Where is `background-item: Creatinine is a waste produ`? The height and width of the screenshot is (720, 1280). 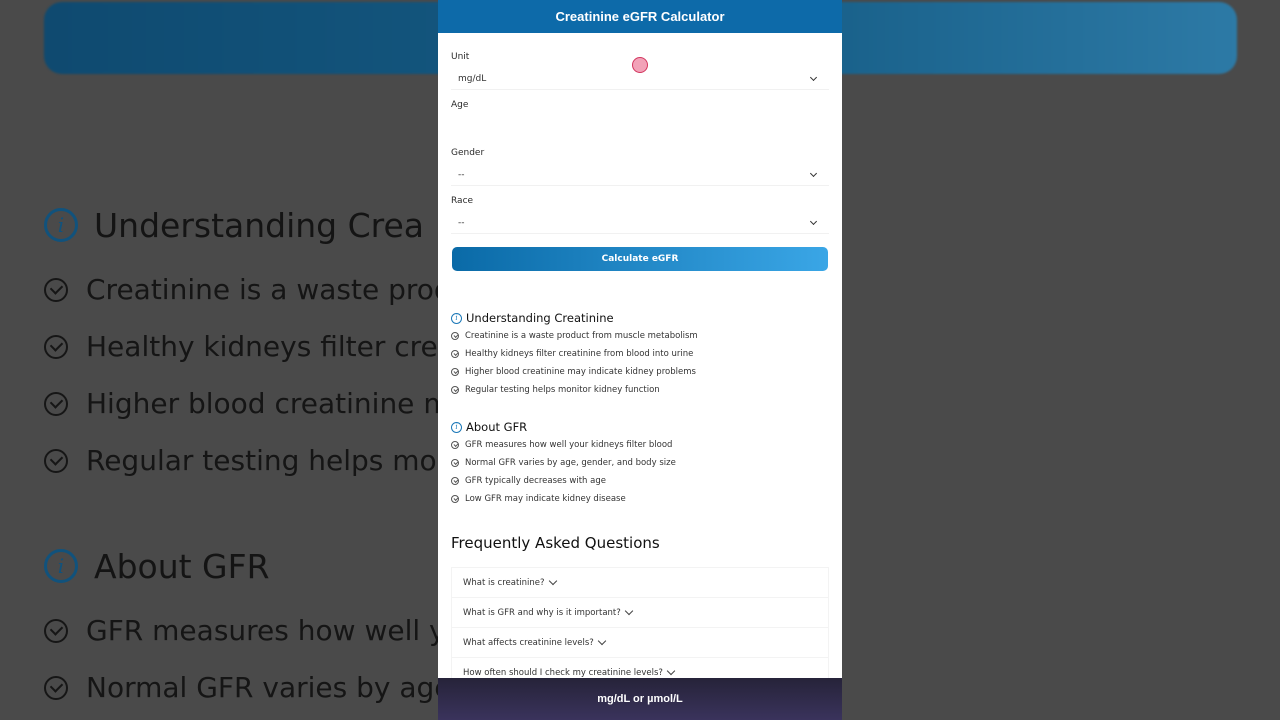
background-item: Creatinine is a waste produ is located at coordinates (256, 289).